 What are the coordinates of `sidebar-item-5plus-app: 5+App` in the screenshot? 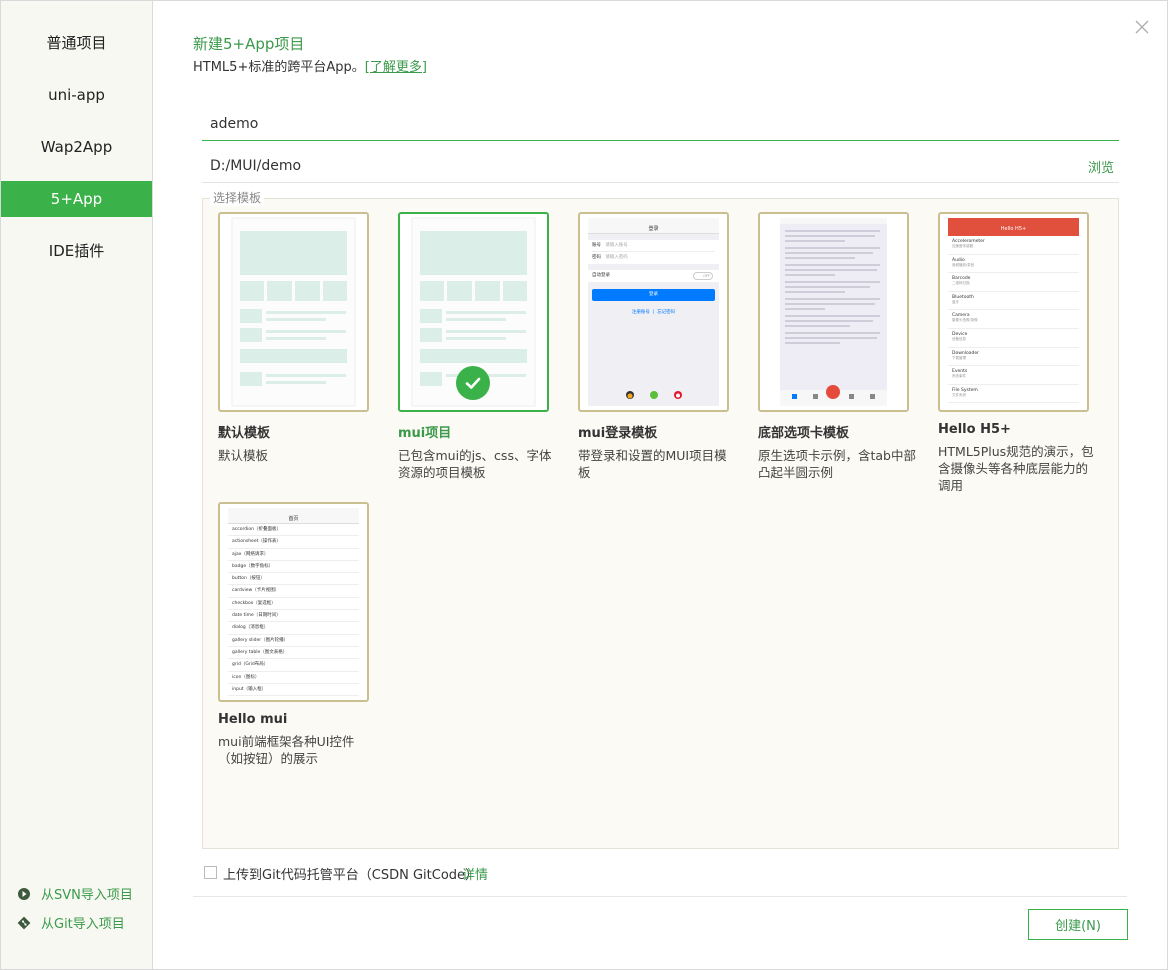 It's located at (76, 199).